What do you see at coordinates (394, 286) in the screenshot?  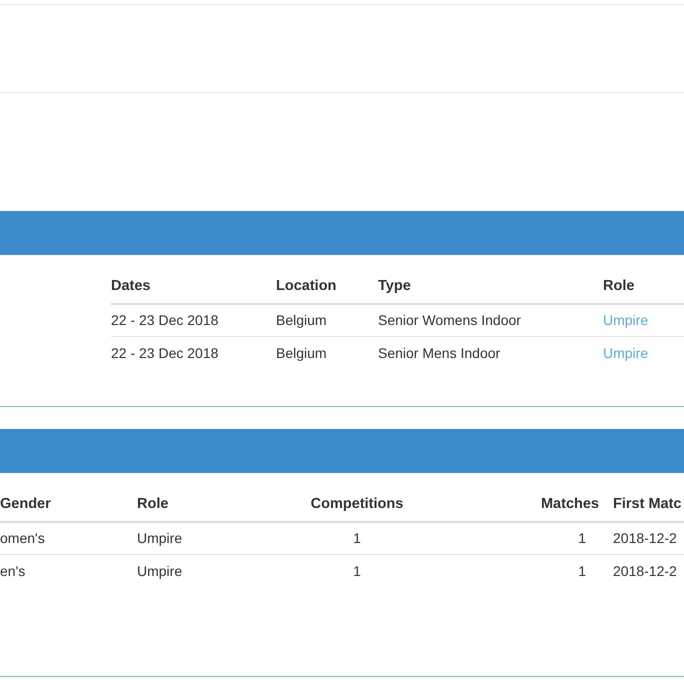 I see `column-header: Type` at bounding box center [394, 286].